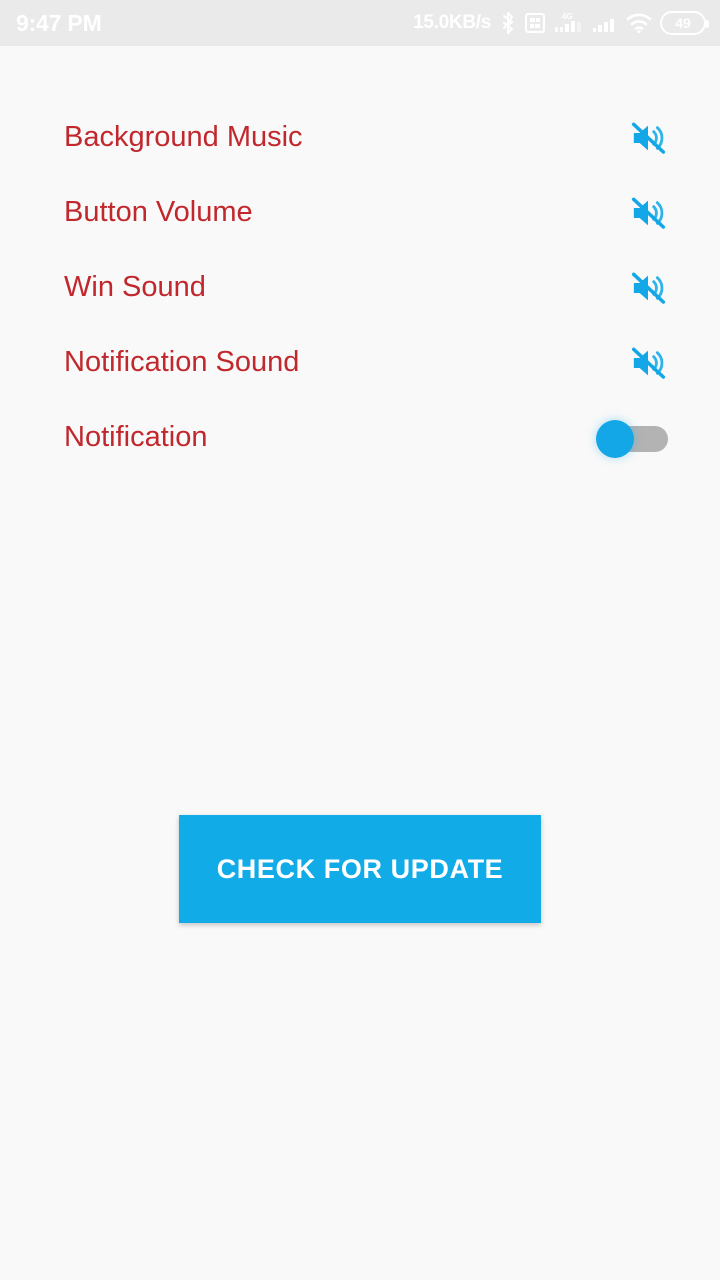  What do you see at coordinates (508, 23) in the screenshot?
I see `bluetooth-icon` at bounding box center [508, 23].